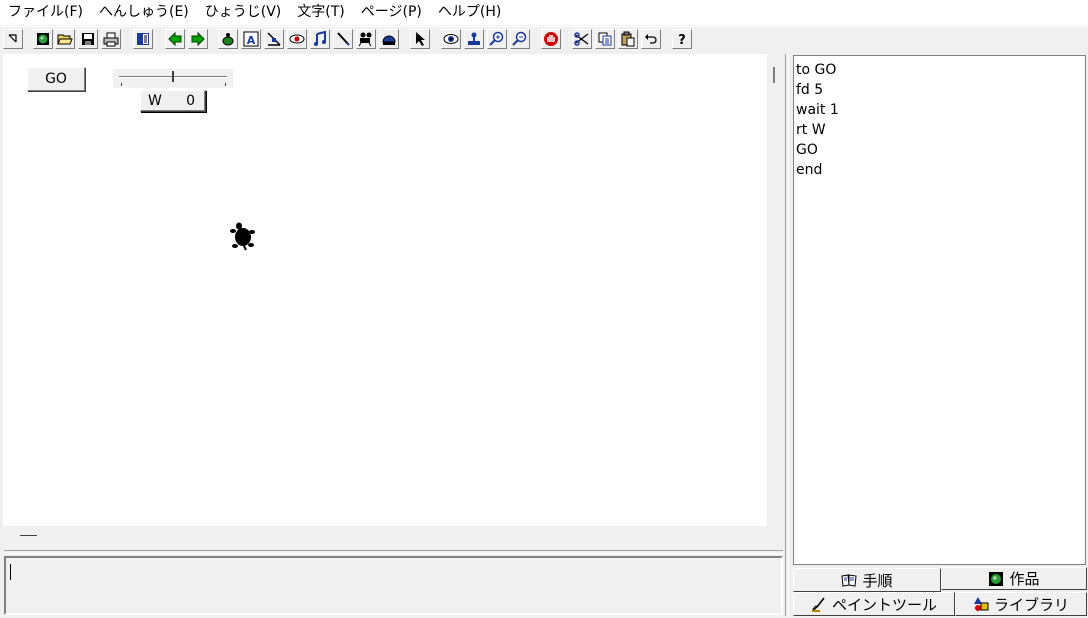 This screenshot has height=618, width=1088. Describe the element at coordinates (198, 39) in the screenshot. I see `arrow-right-icon` at that location.